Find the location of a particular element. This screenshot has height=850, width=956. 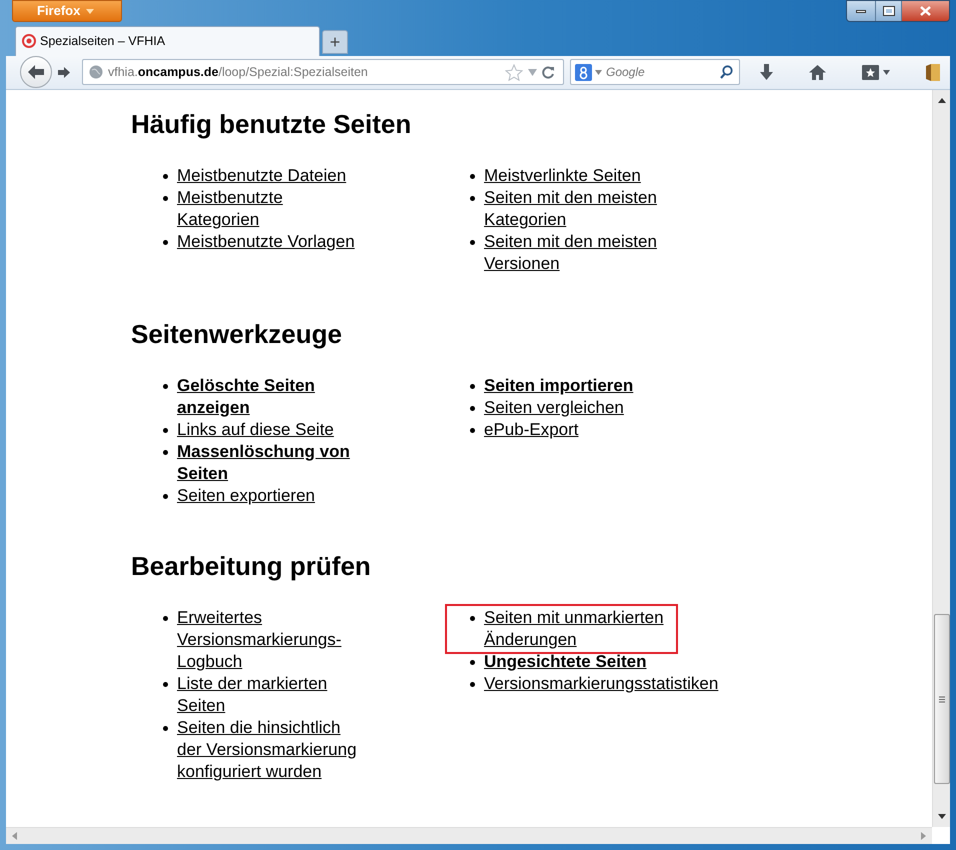

caret-icon is located at coordinates (90, 11).